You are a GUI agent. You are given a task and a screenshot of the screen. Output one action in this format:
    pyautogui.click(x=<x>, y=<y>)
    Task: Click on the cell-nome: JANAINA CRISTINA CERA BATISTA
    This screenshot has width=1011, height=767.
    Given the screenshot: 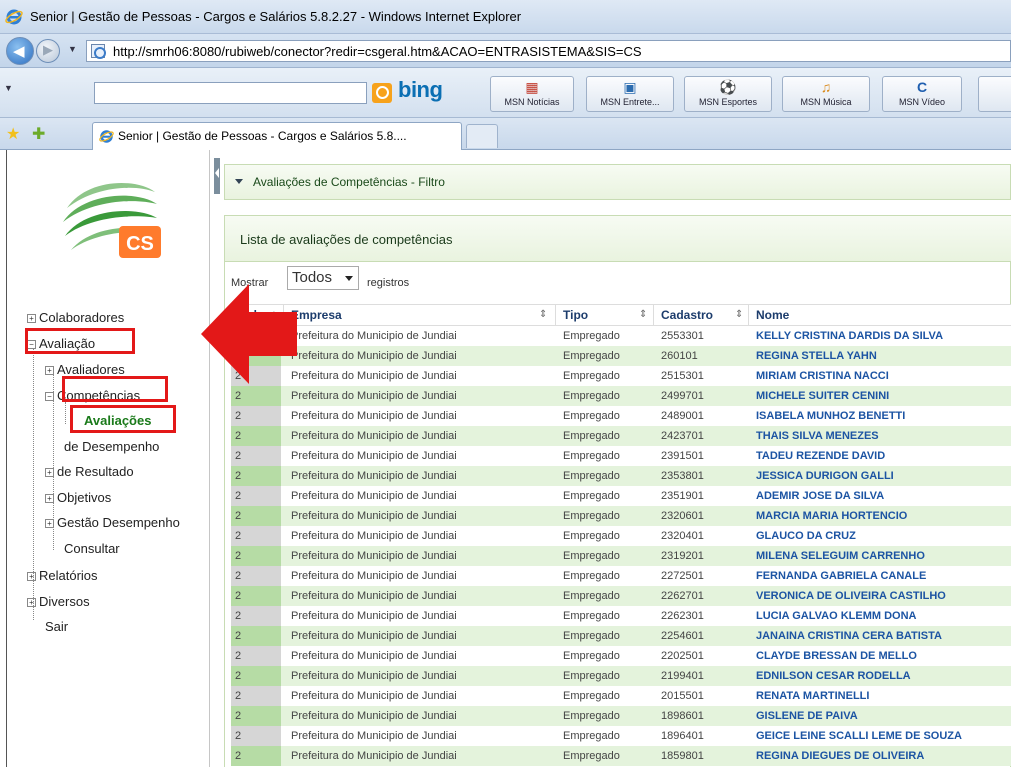 What is the action you would take?
    pyautogui.click(x=849, y=636)
    